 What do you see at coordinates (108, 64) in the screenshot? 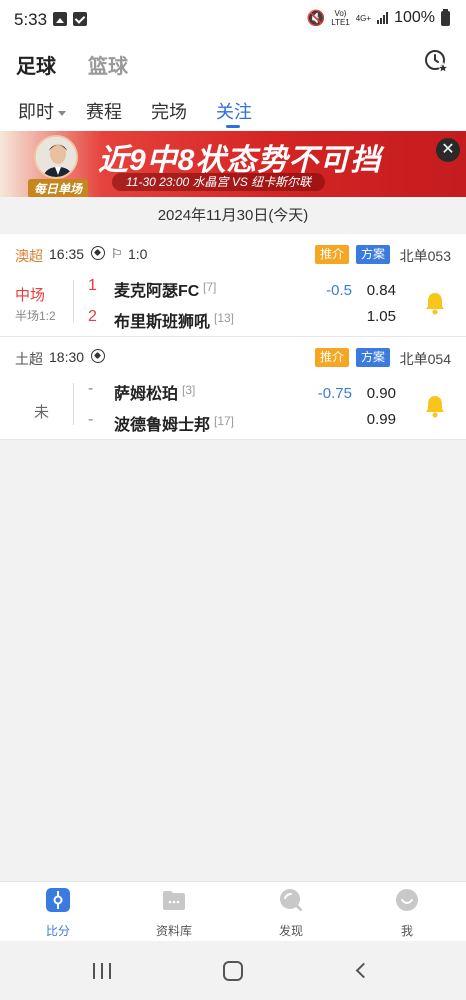
I see `tab-basketball: 篮球` at bounding box center [108, 64].